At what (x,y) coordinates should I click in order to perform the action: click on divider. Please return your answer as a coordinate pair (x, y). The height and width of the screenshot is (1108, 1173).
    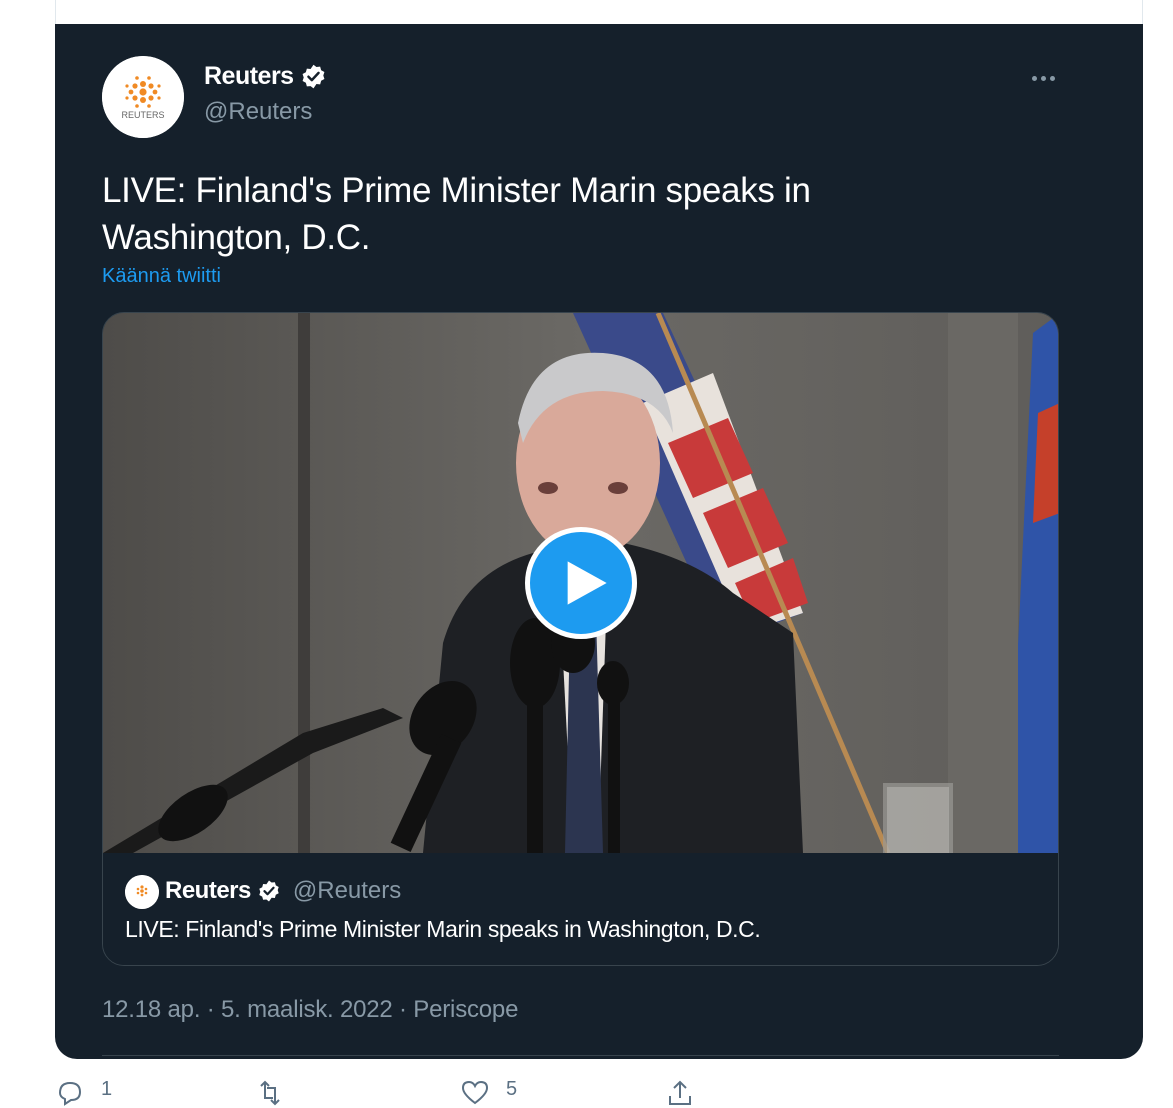
    Looking at the image, I should click on (580, 1055).